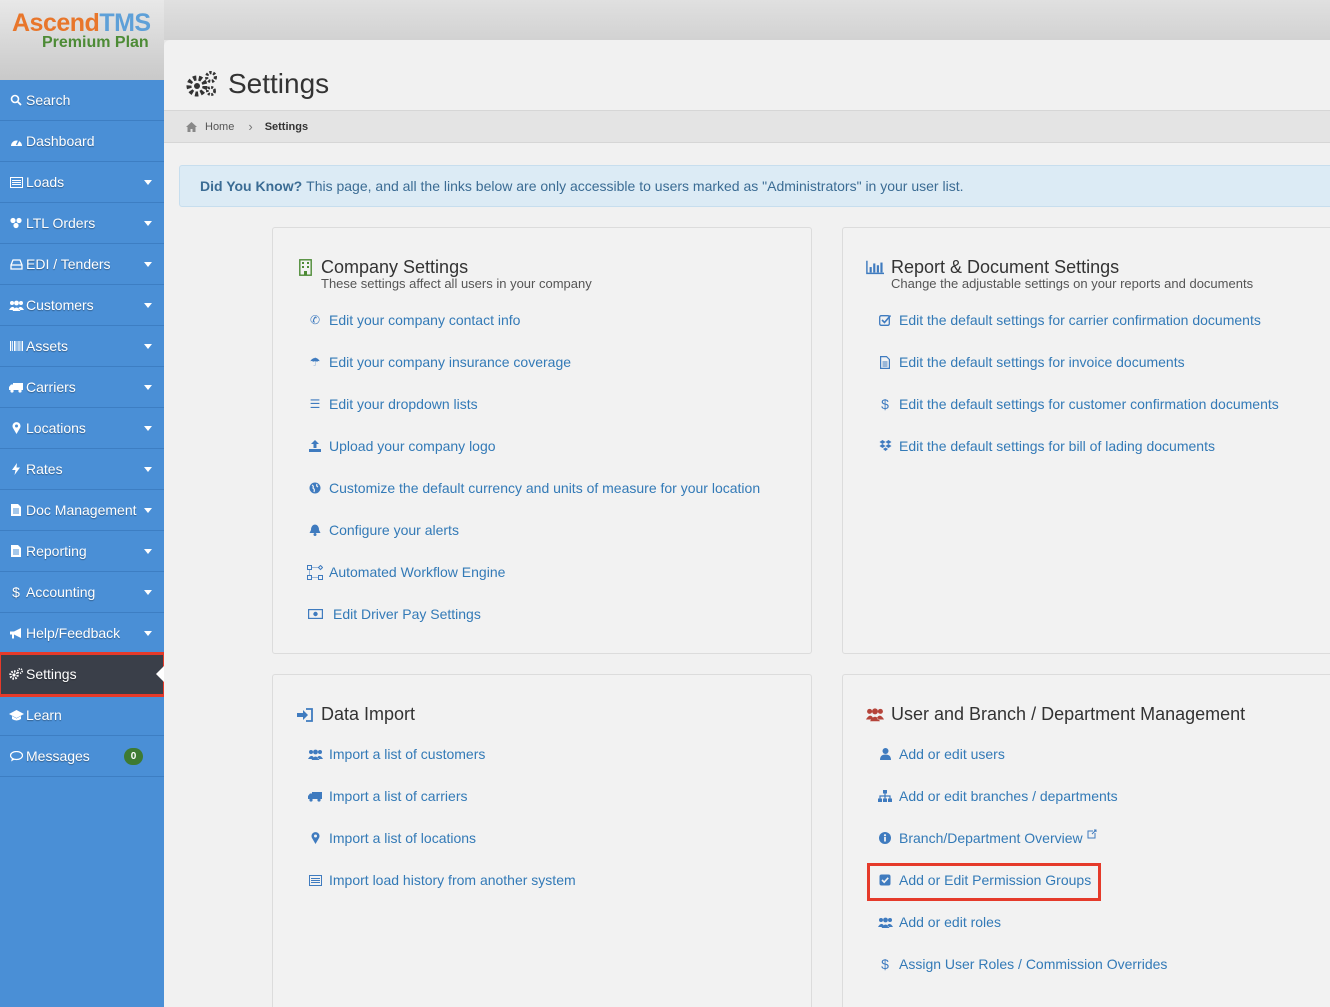  I want to click on sidebar-item-label: Doc Management, so click(81, 510).